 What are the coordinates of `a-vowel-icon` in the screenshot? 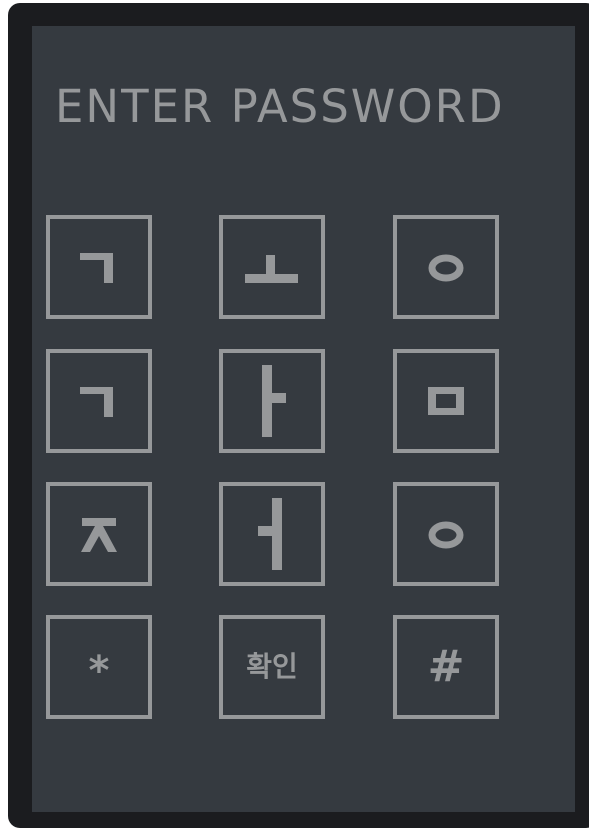 It's located at (274, 401).